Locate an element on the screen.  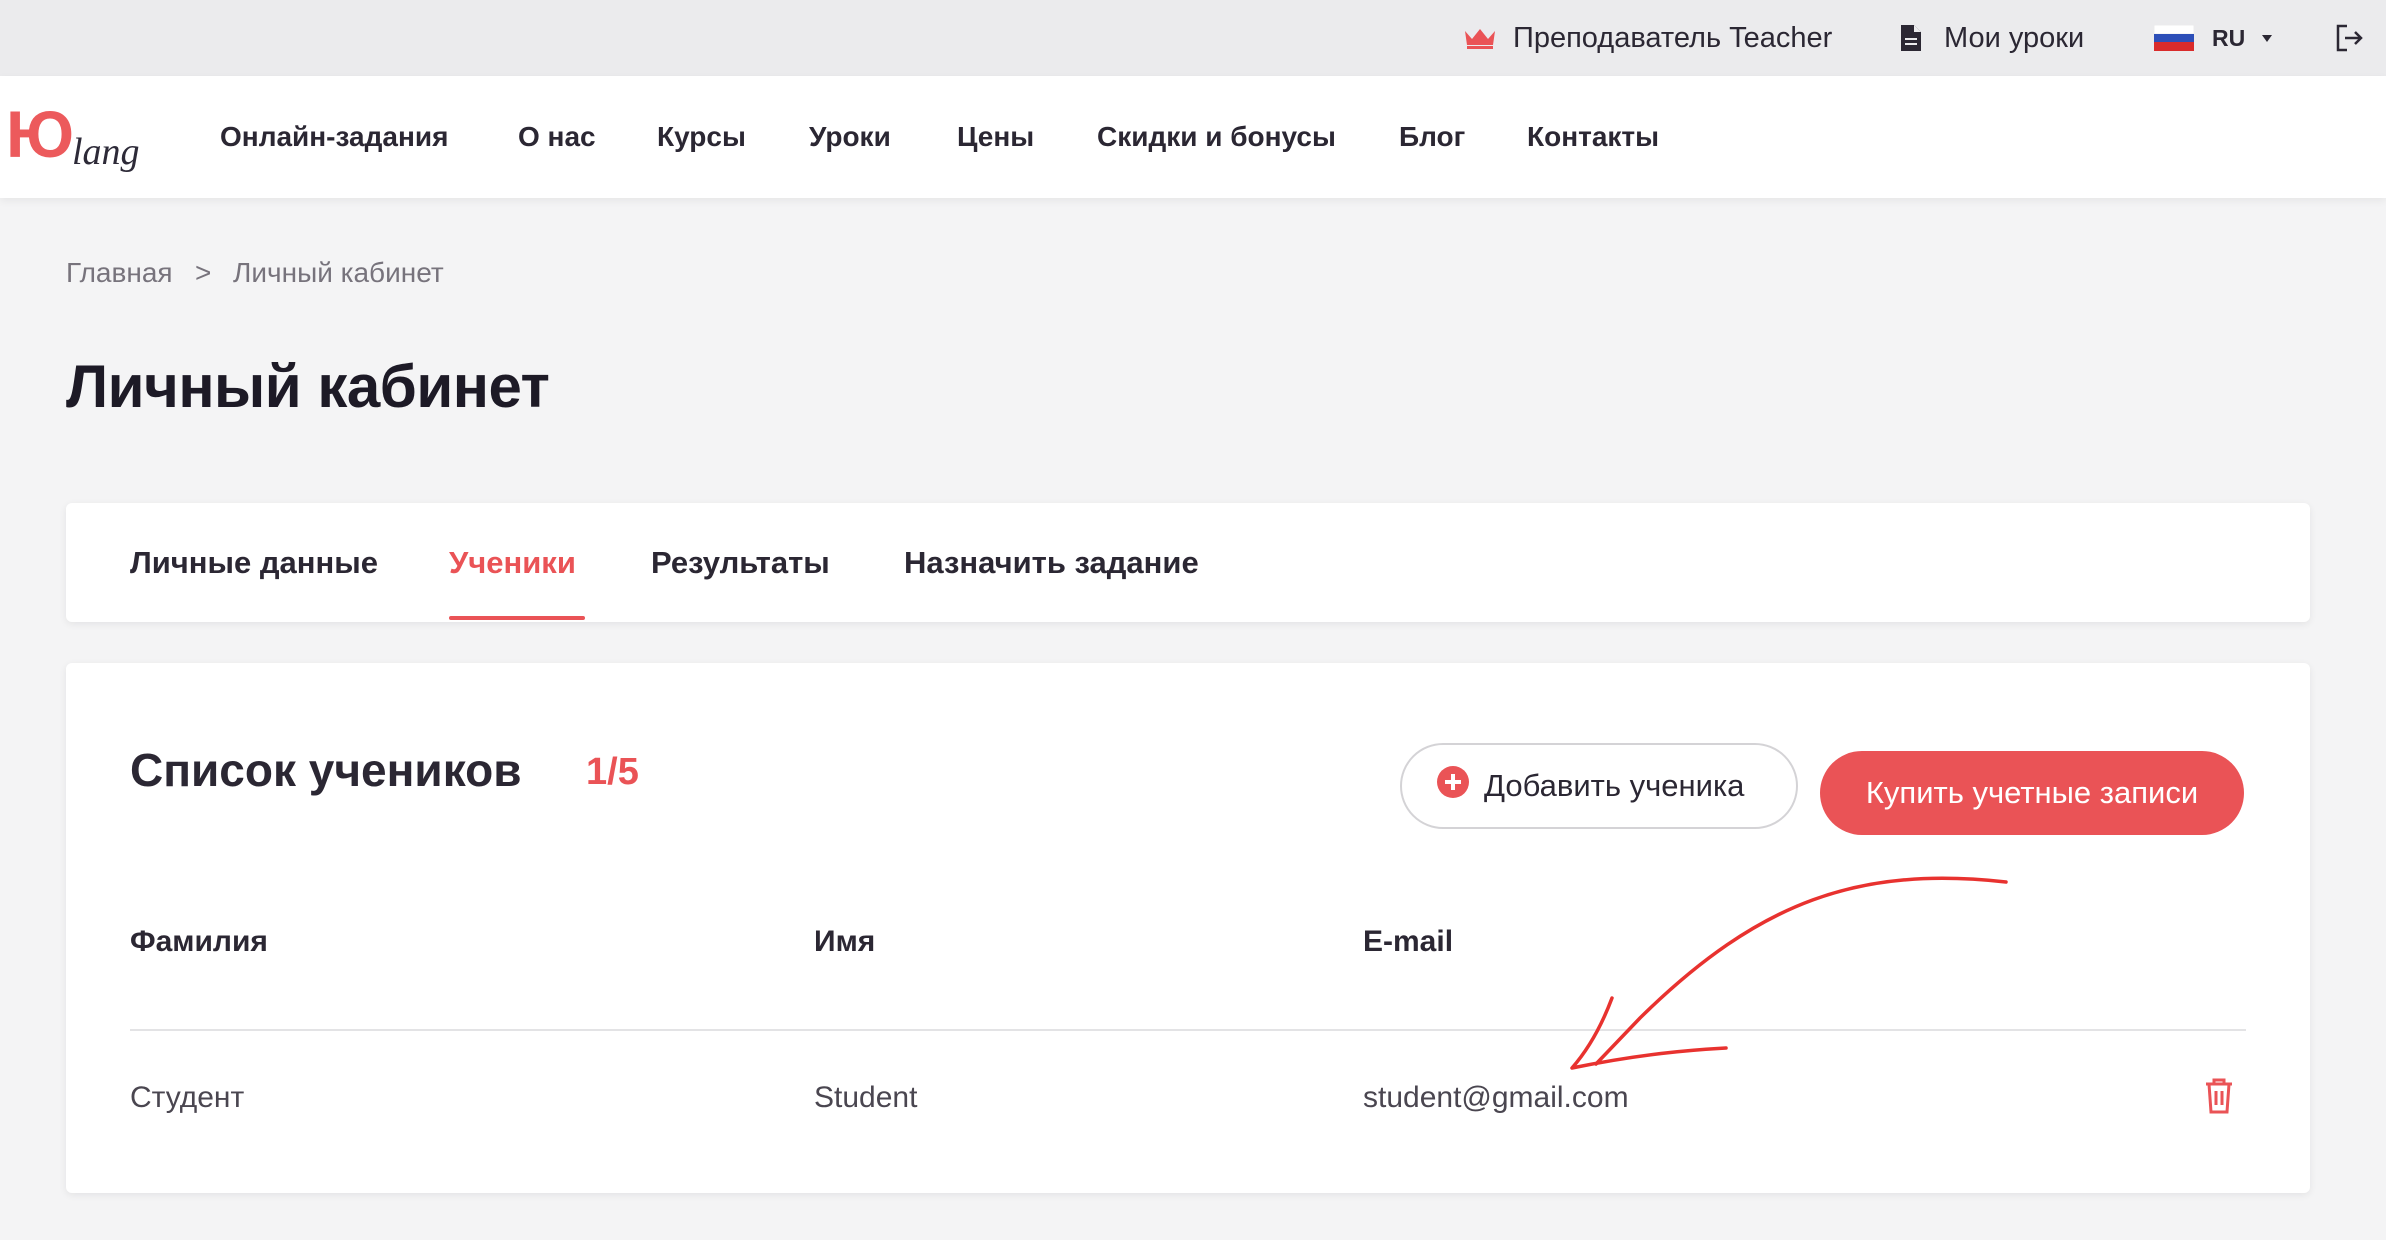
cell-last-name: Студент is located at coordinates (187, 1097).